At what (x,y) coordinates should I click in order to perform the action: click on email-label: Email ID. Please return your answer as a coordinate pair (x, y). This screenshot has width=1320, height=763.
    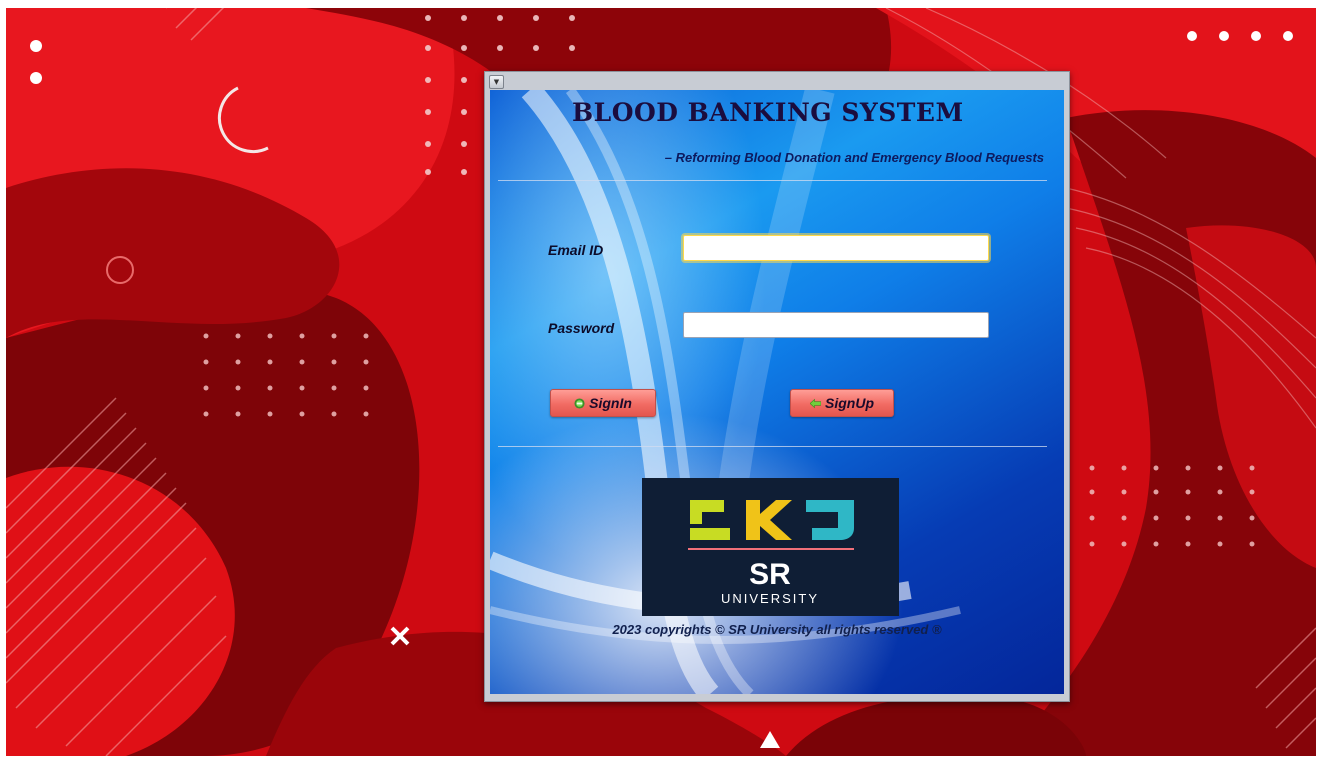
    Looking at the image, I should click on (576, 250).